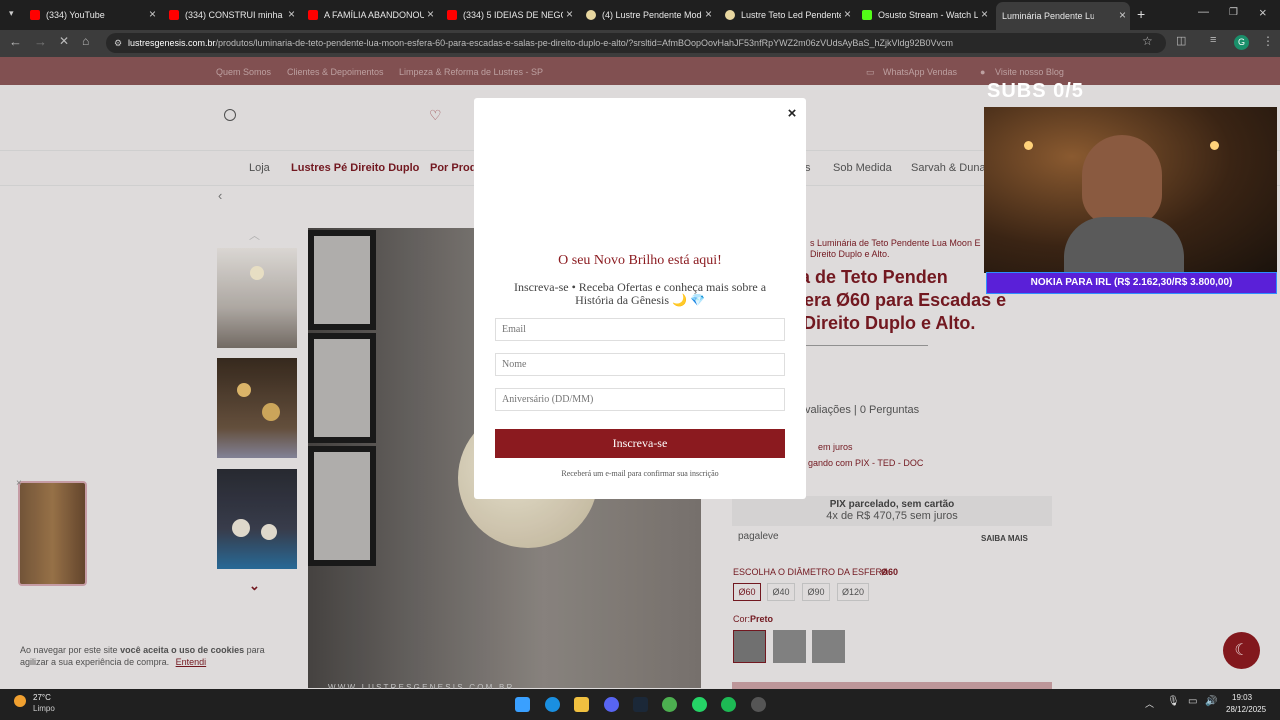 This screenshot has width=1280, height=720. I want to click on browser-tab: A FAMÍLIA ABANDONOU ×, so click(373, 15).